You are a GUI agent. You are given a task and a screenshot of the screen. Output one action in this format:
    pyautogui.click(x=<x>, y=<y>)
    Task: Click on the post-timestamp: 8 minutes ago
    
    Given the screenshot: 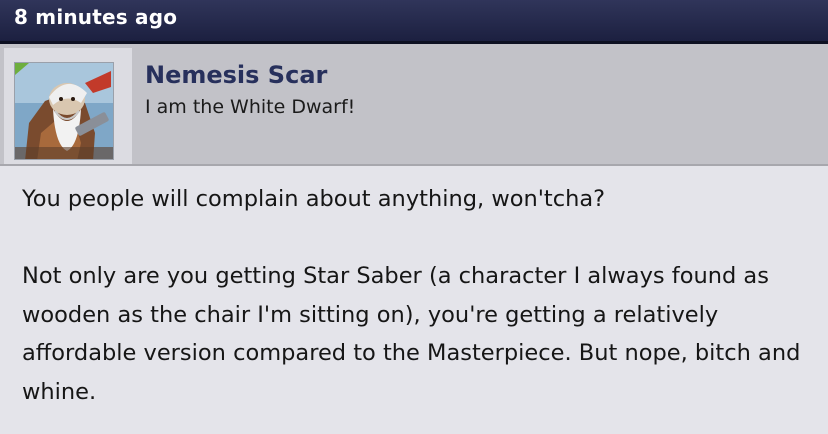 What is the action you would take?
    pyautogui.click(x=96, y=17)
    